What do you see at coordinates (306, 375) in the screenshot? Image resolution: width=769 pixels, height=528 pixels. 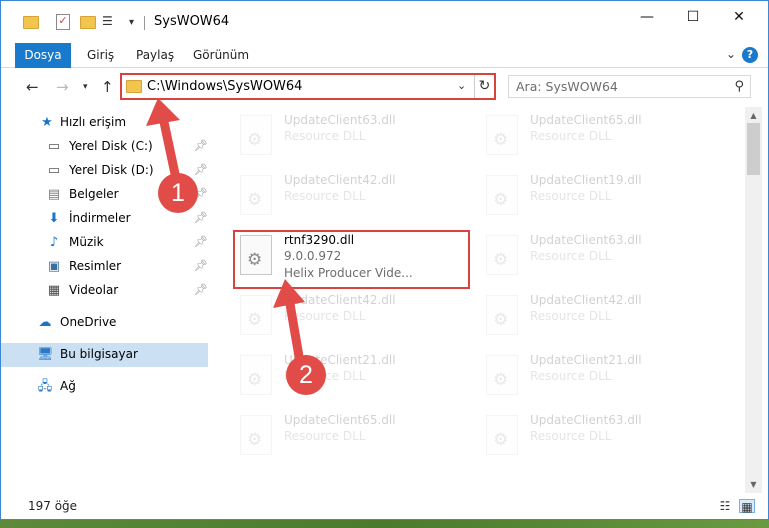 I see `step-badge-2: 2` at bounding box center [306, 375].